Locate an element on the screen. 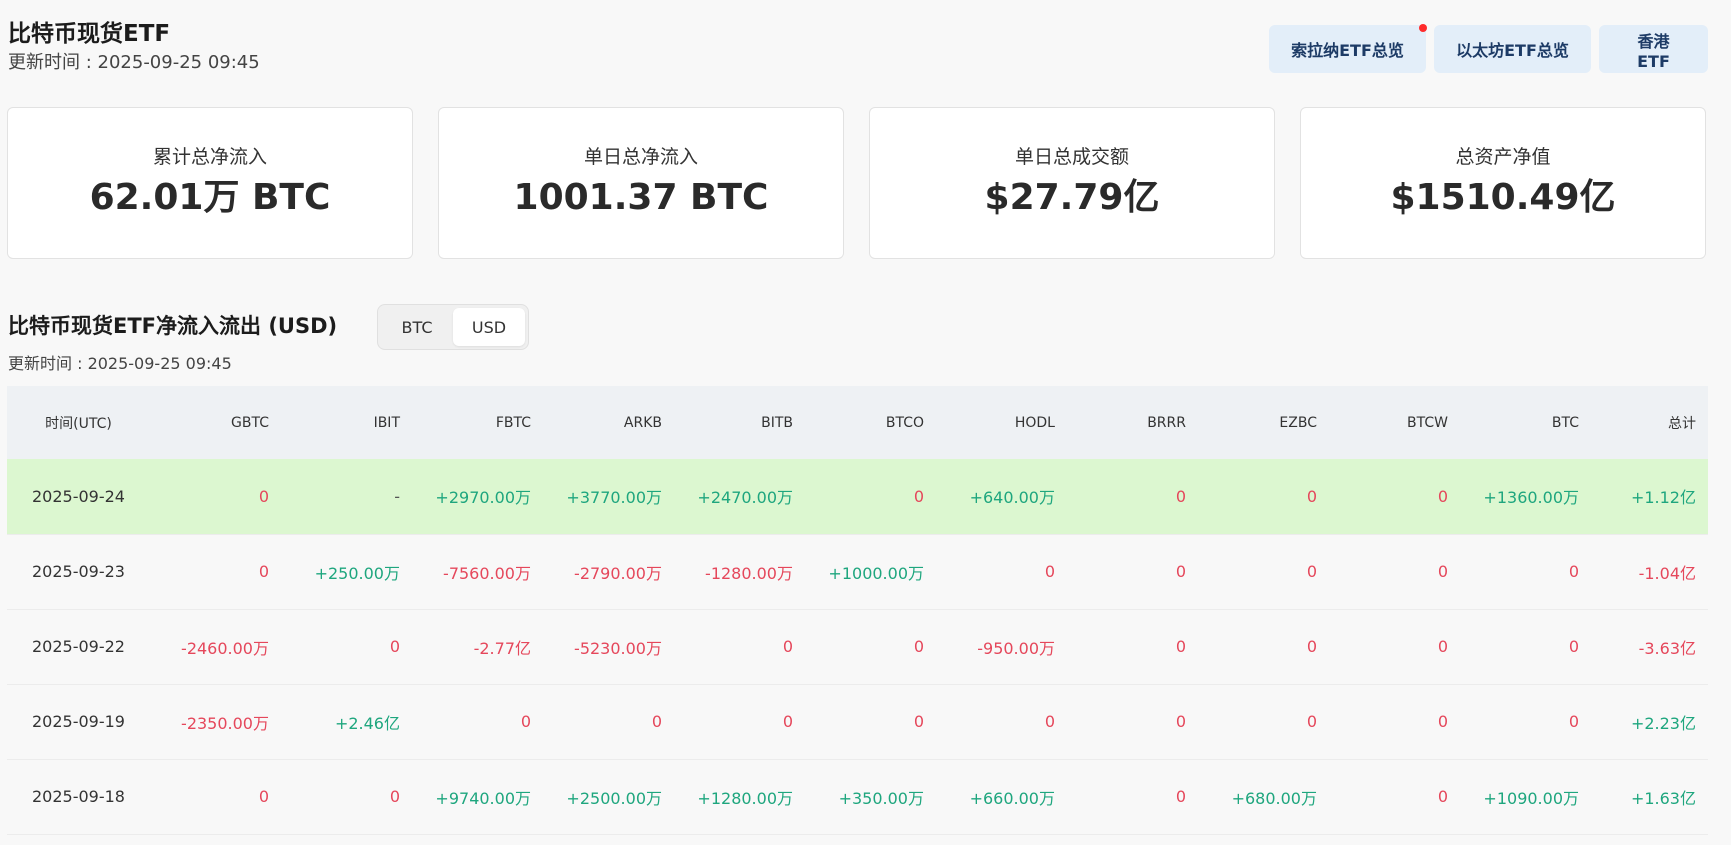 The height and width of the screenshot is (845, 1731). unit-toggle: BTC USD is located at coordinates (453, 327).